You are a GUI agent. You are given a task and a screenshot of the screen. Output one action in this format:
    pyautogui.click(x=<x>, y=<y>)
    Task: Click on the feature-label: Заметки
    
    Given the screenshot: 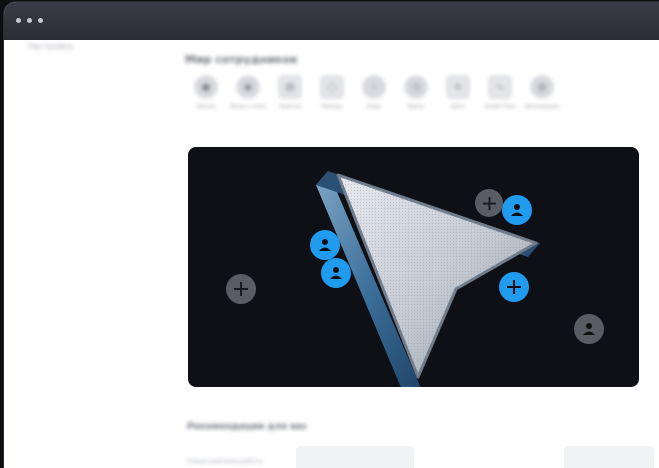 What is the action you would take?
    pyautogui.click(x=290, y=107)
    